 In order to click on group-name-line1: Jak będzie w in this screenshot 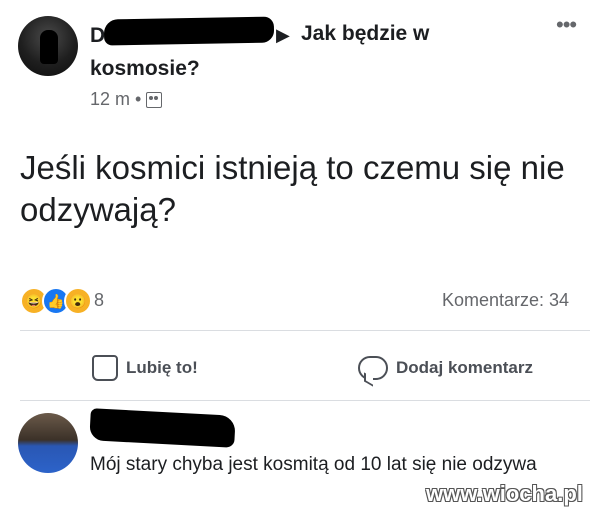, I will do `click(365, 34)`.